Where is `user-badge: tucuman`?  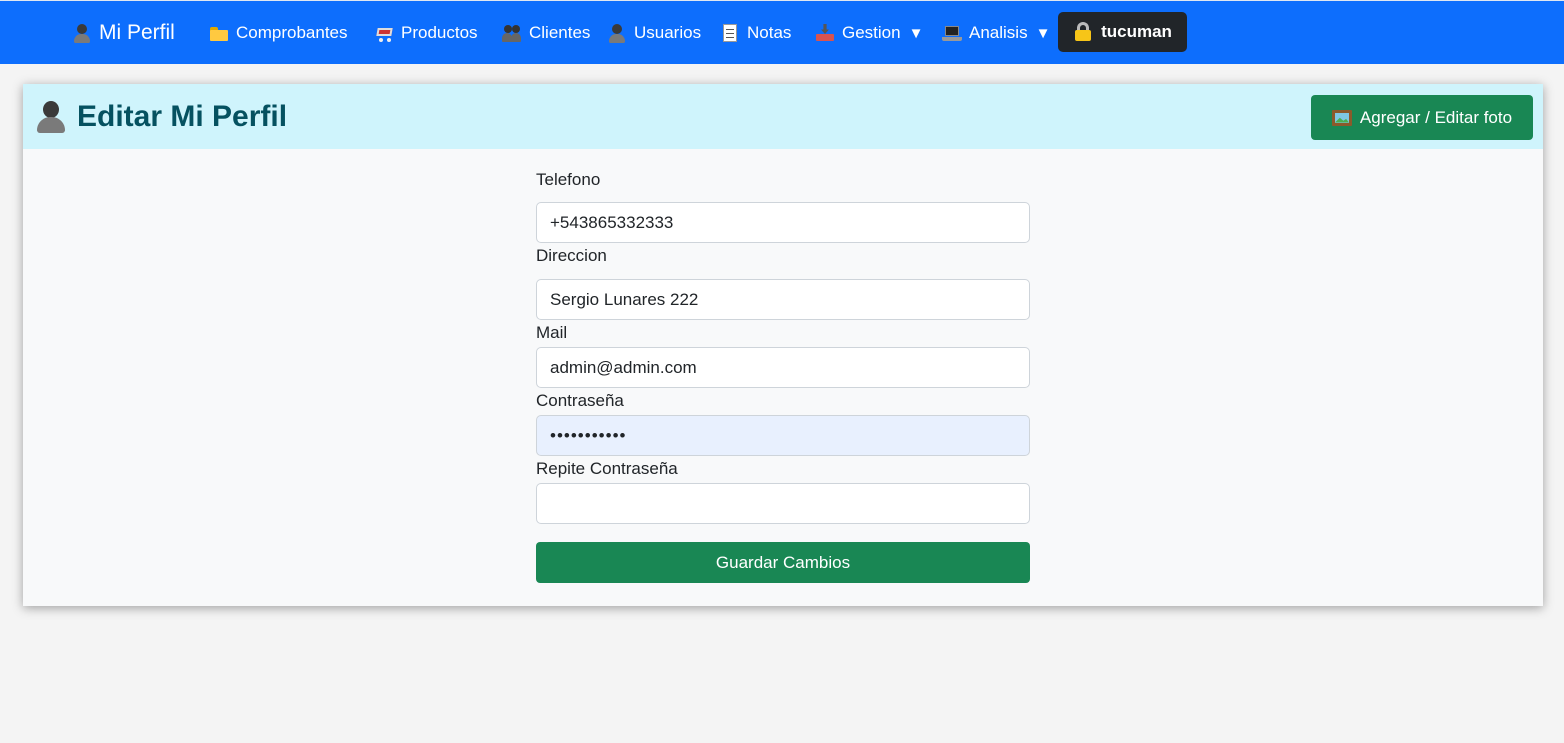
user-badge: tucuman is located at coordinates (1122, 32).